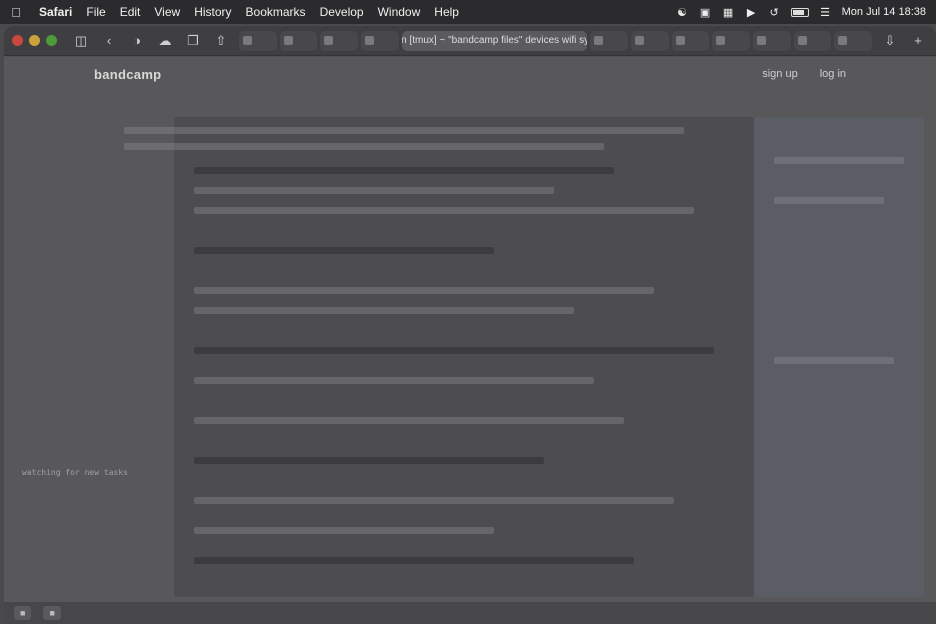 The width and height of the screenshot is (936, 624). Describe the element at coordinates (804, 74) in the screenshot. I see `header-links: sign up log in` at that location.